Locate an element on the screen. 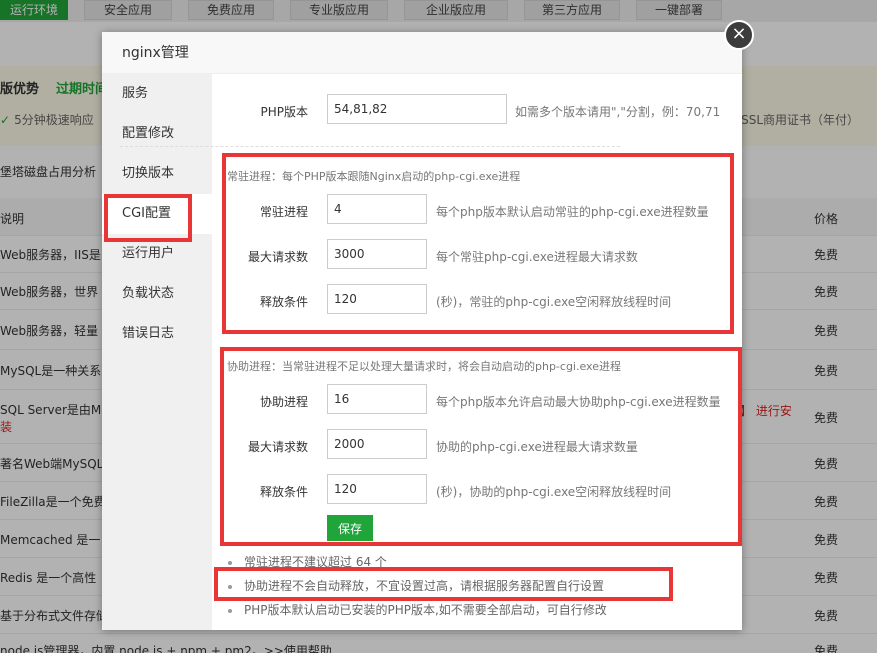 Image resolution: width=877 pixels, height=653 pixels. close-icon: × is located at coordinates (739, 35).